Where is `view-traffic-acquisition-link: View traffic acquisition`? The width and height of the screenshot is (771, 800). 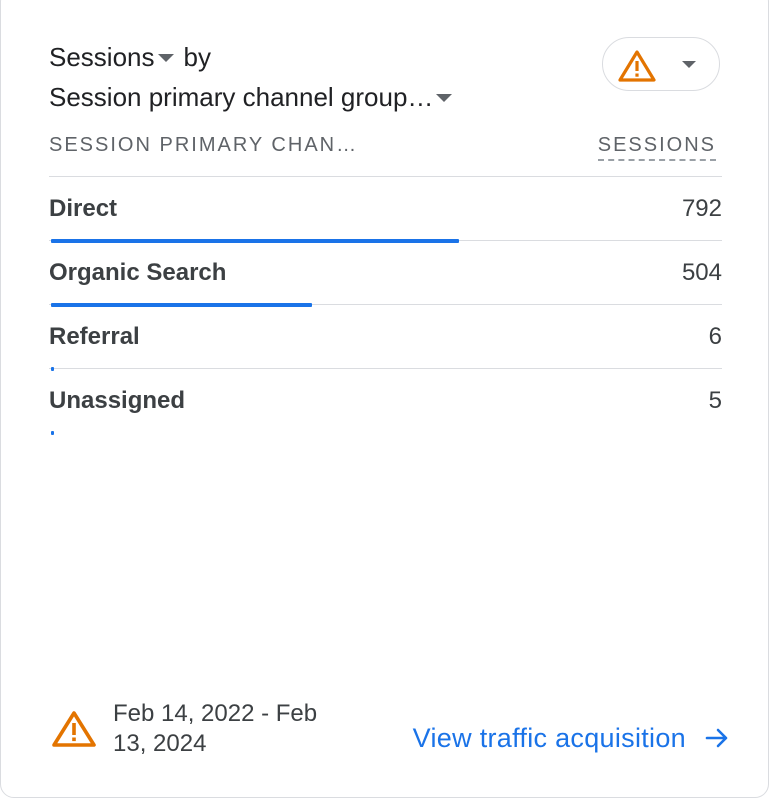 view-traffic-acquisition-link: View traffic acquisition is located at coordinates (571, 738).